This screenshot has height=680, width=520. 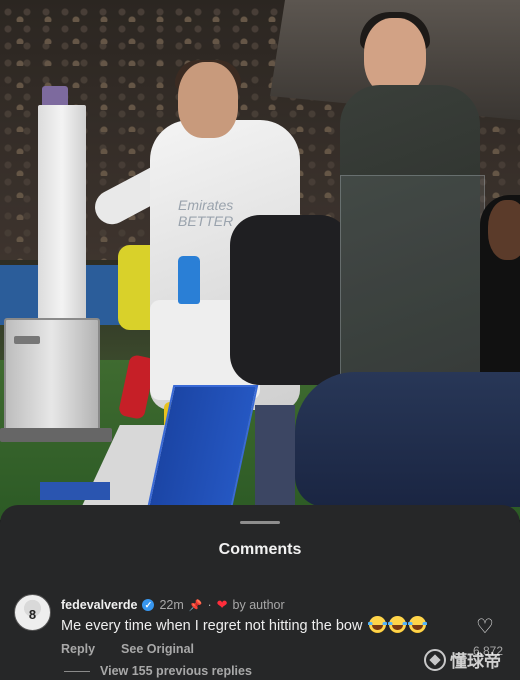 I want to click on water-bottle, so click(x=189, y=280).